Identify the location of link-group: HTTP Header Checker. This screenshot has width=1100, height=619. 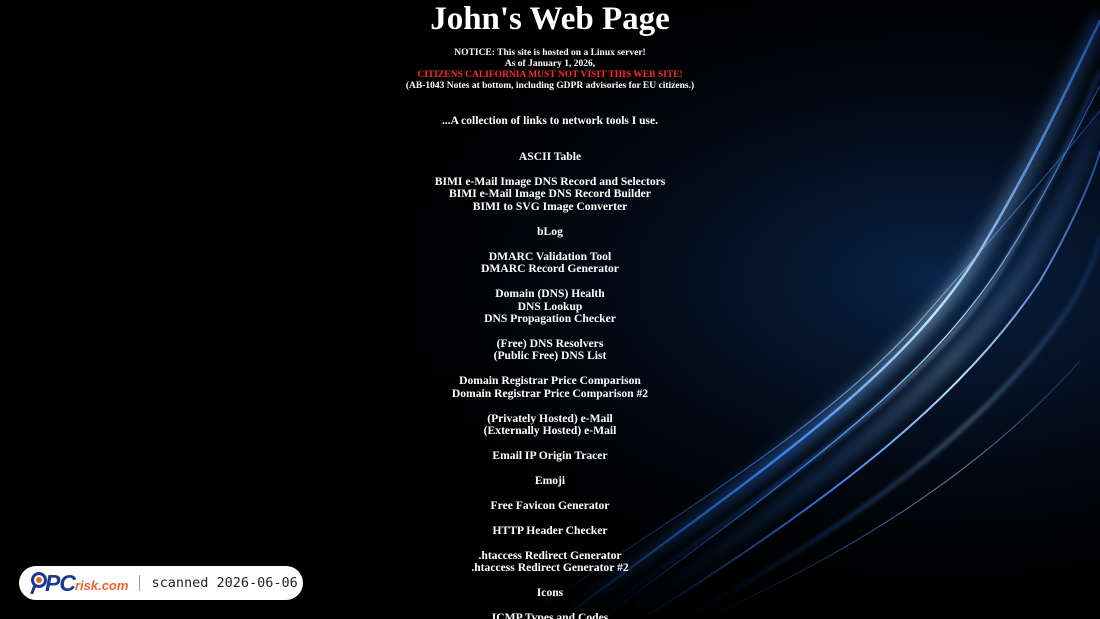
(550, 531).